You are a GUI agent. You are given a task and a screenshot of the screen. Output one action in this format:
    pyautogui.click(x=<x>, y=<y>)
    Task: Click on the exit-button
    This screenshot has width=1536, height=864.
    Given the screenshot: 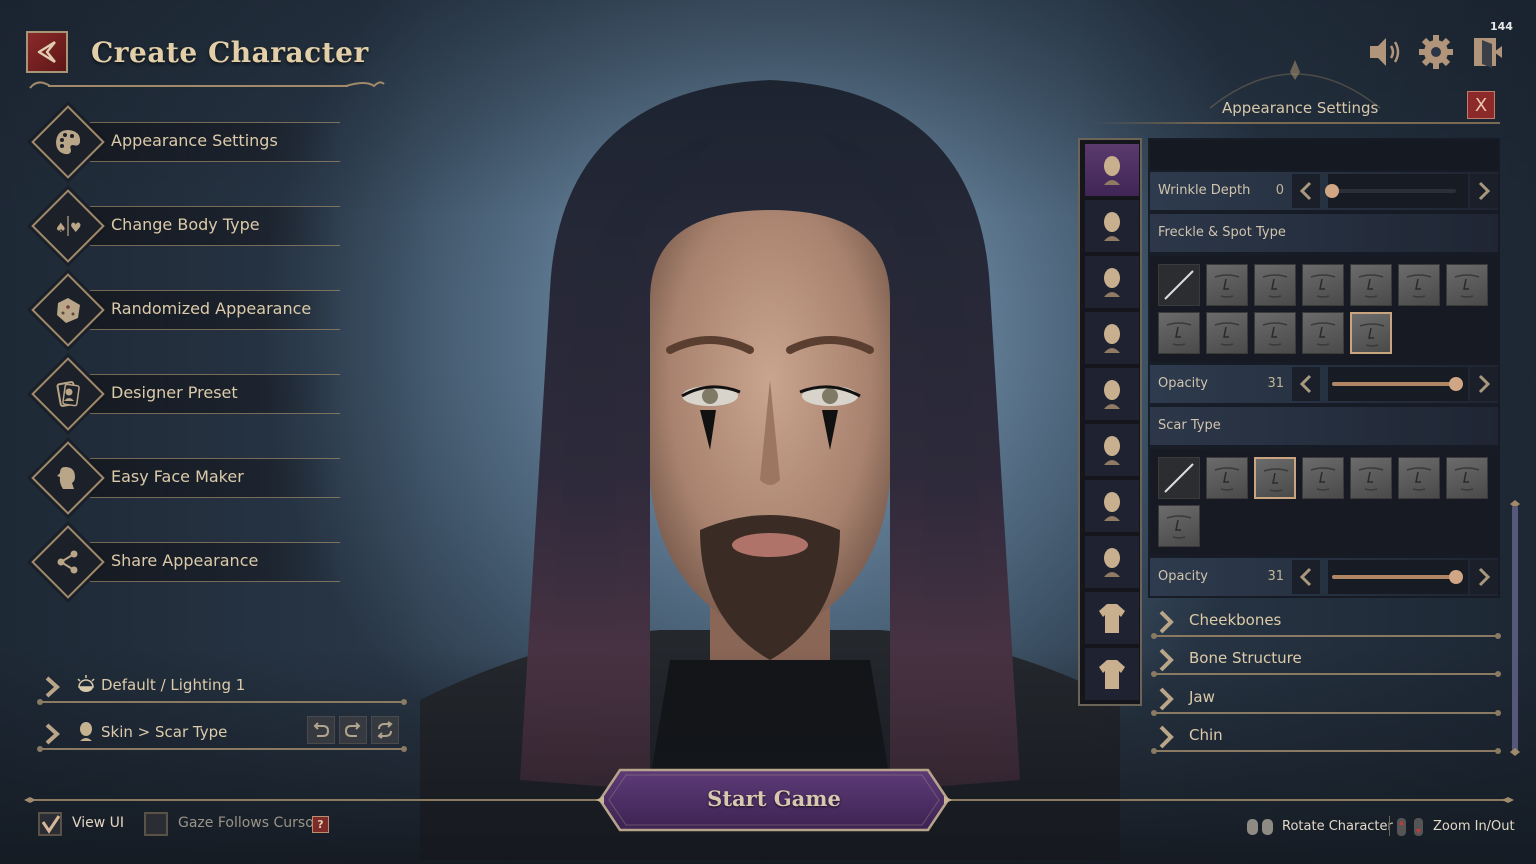 What is the action you would take?
    pyautogui.click(x=1488, y=52)
    